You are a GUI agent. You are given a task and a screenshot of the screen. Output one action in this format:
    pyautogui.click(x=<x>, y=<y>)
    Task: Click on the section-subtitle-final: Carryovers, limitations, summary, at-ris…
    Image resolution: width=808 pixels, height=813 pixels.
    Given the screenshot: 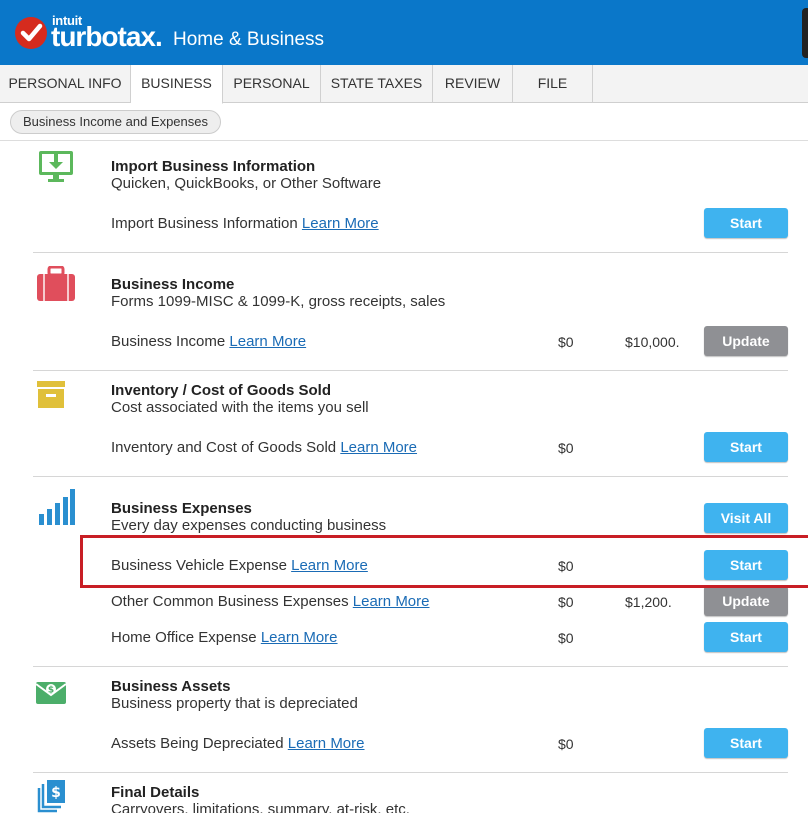 What is the action you would take?
    pyautogui.click(x=260, y=807)
    